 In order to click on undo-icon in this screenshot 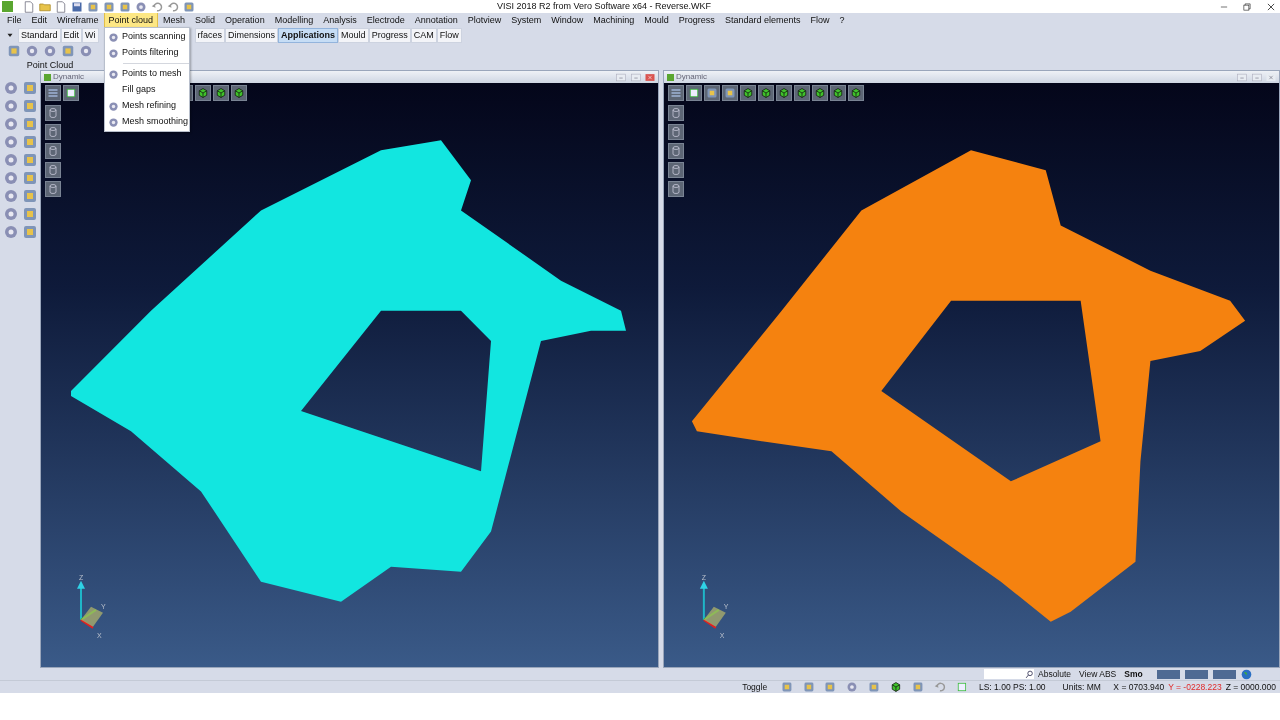, I will do `click(157, 6)`.